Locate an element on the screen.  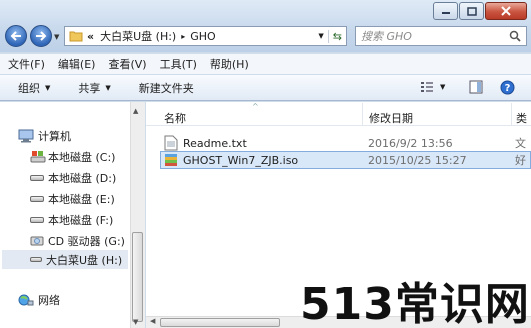
address-dropdown: ▼ is located at coordinates (320, 36).